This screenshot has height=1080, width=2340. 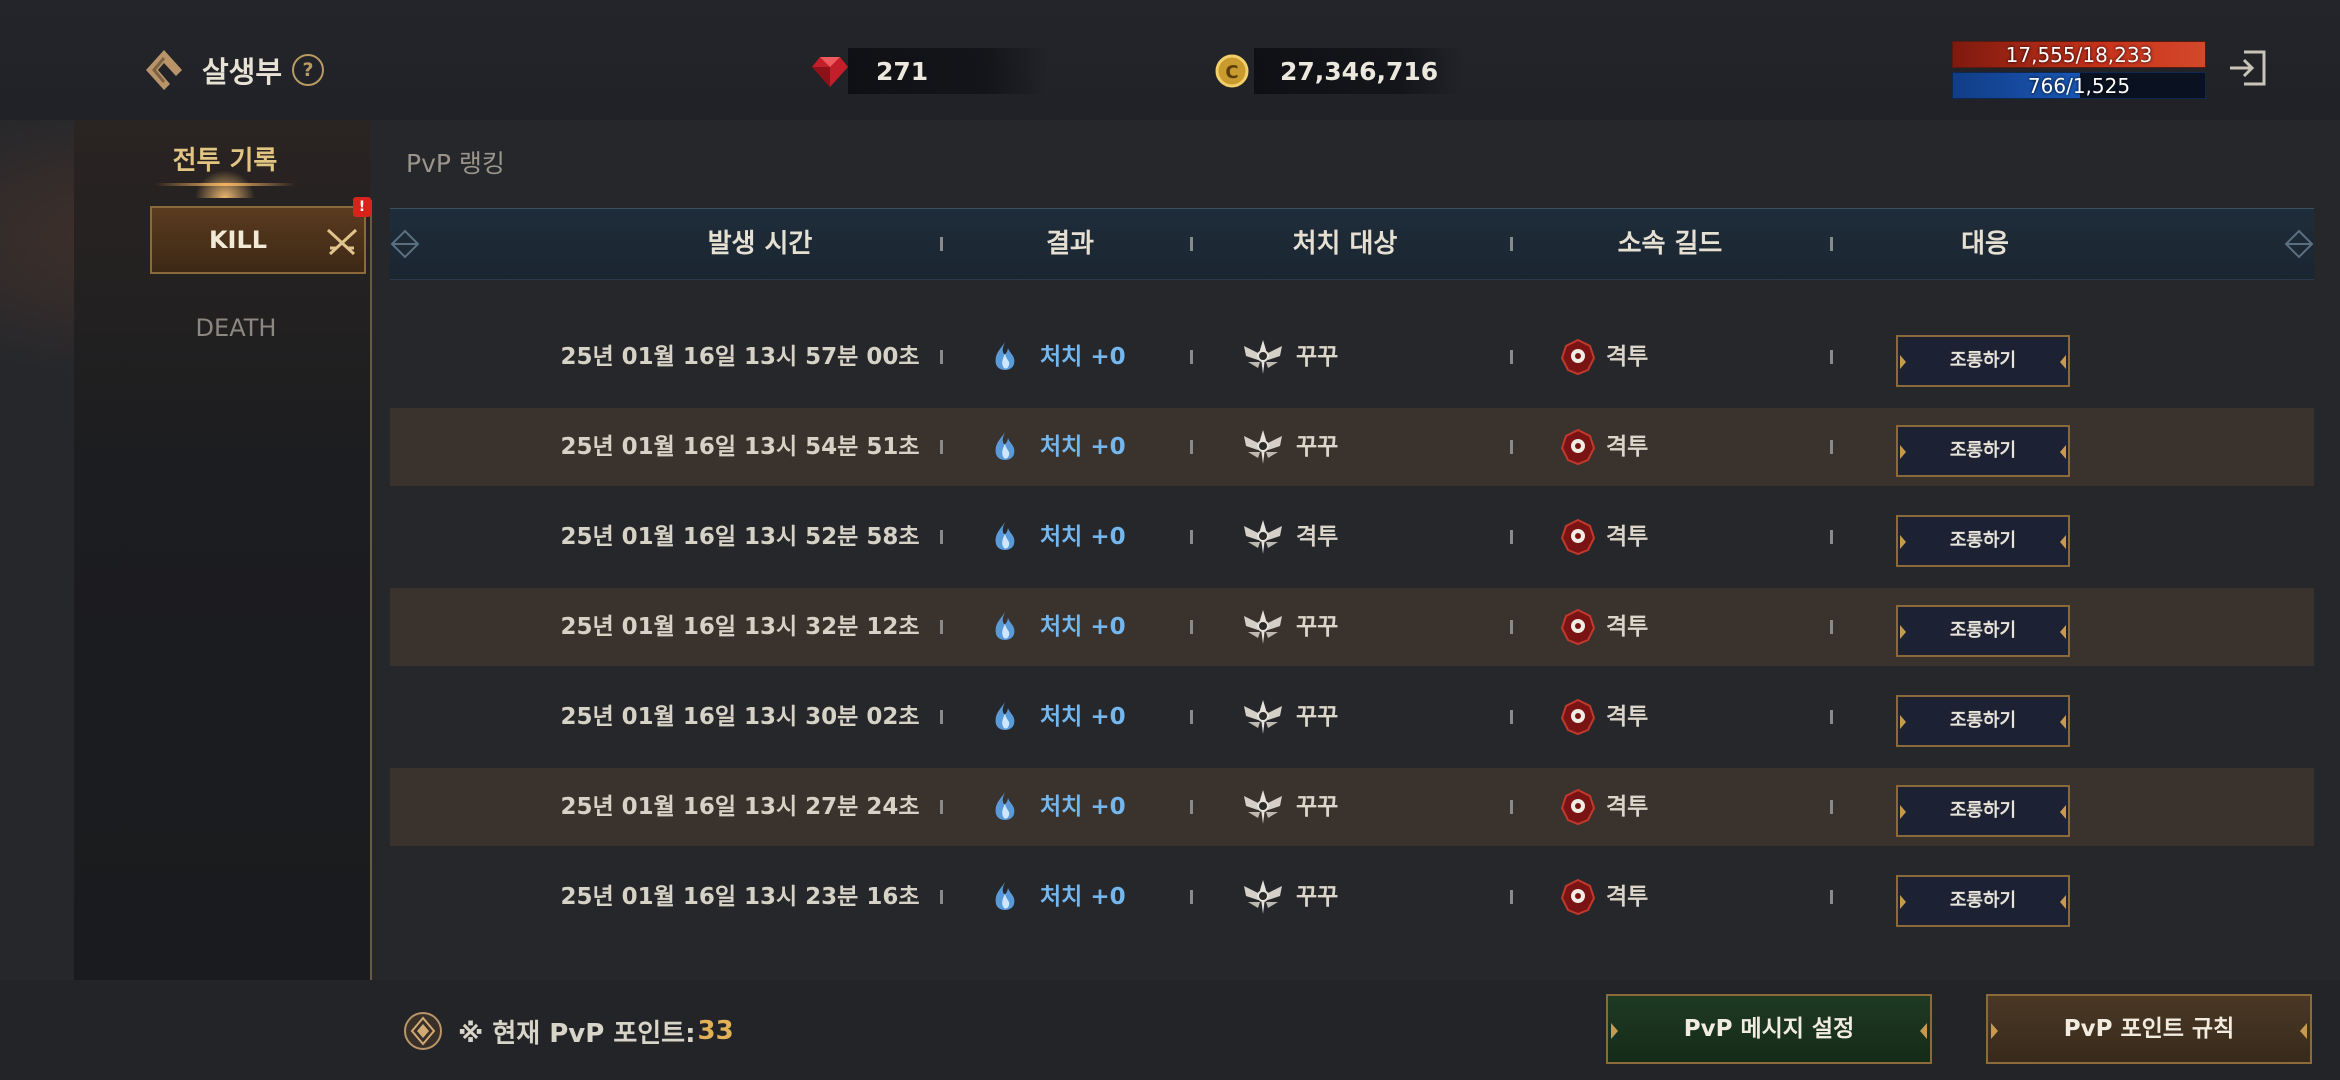 What do you see at coordinates (2299, 244) in the screenshot?
I see `header-ornament-right-icon` at bounding box center [2299, 244].